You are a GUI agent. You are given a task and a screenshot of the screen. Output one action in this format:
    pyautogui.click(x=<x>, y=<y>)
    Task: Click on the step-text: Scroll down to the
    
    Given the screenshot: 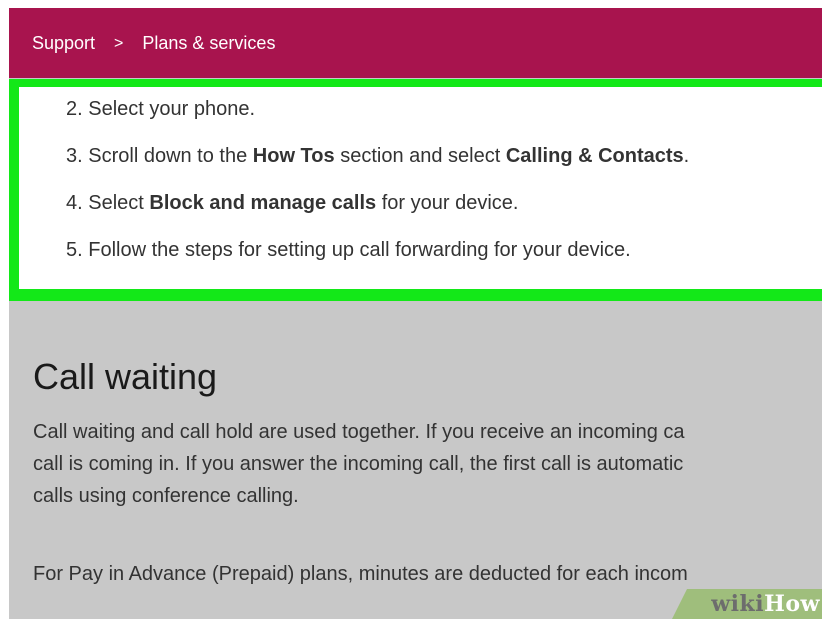 What is the action you would take?
    pyautogui.click(x=170, y=156)
    